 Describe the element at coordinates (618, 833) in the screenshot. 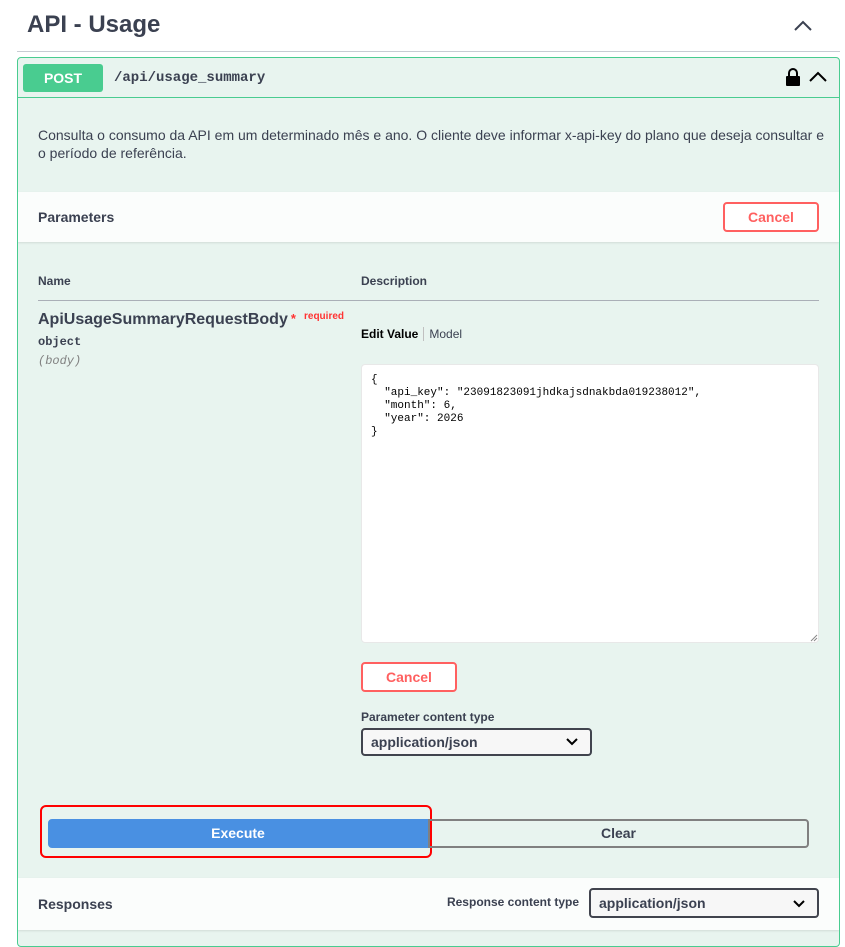

I see `clear-button: Clear` at that location.